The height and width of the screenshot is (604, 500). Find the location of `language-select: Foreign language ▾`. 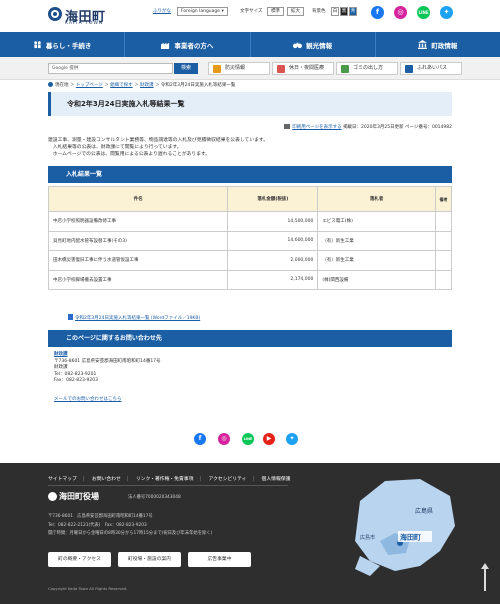

language-select: Foreign language ▾ is located at coordinates (202, 11).